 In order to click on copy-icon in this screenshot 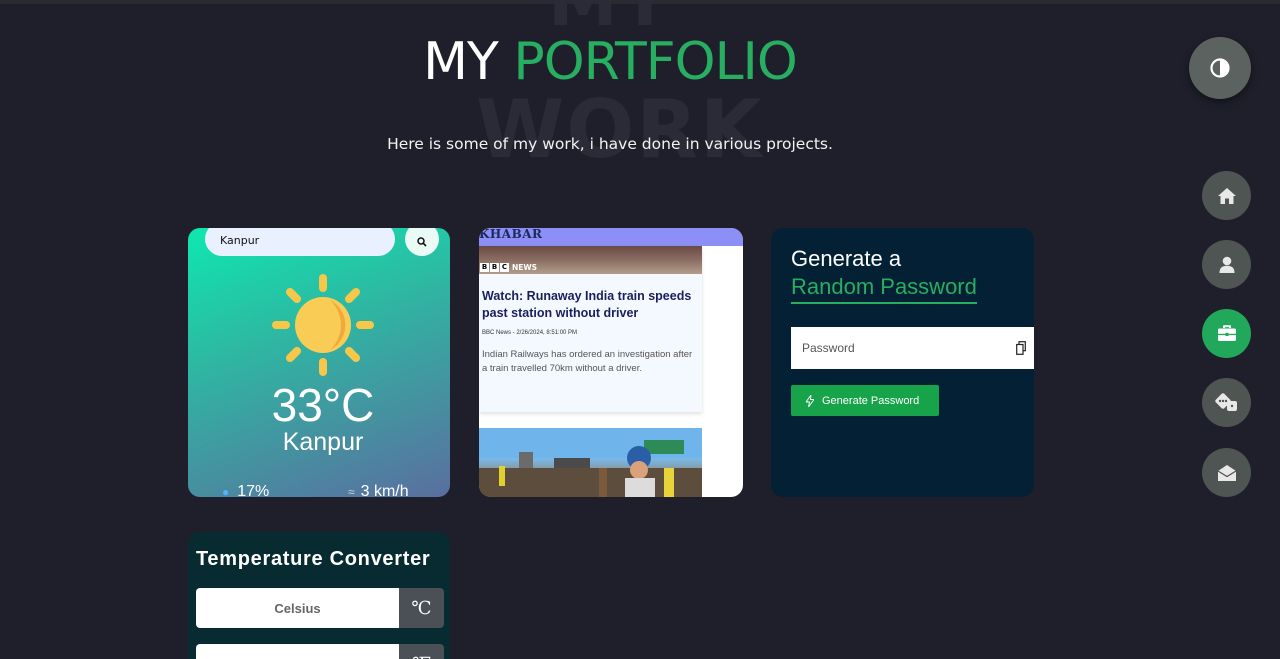, I will do `click(1021, 348)`.